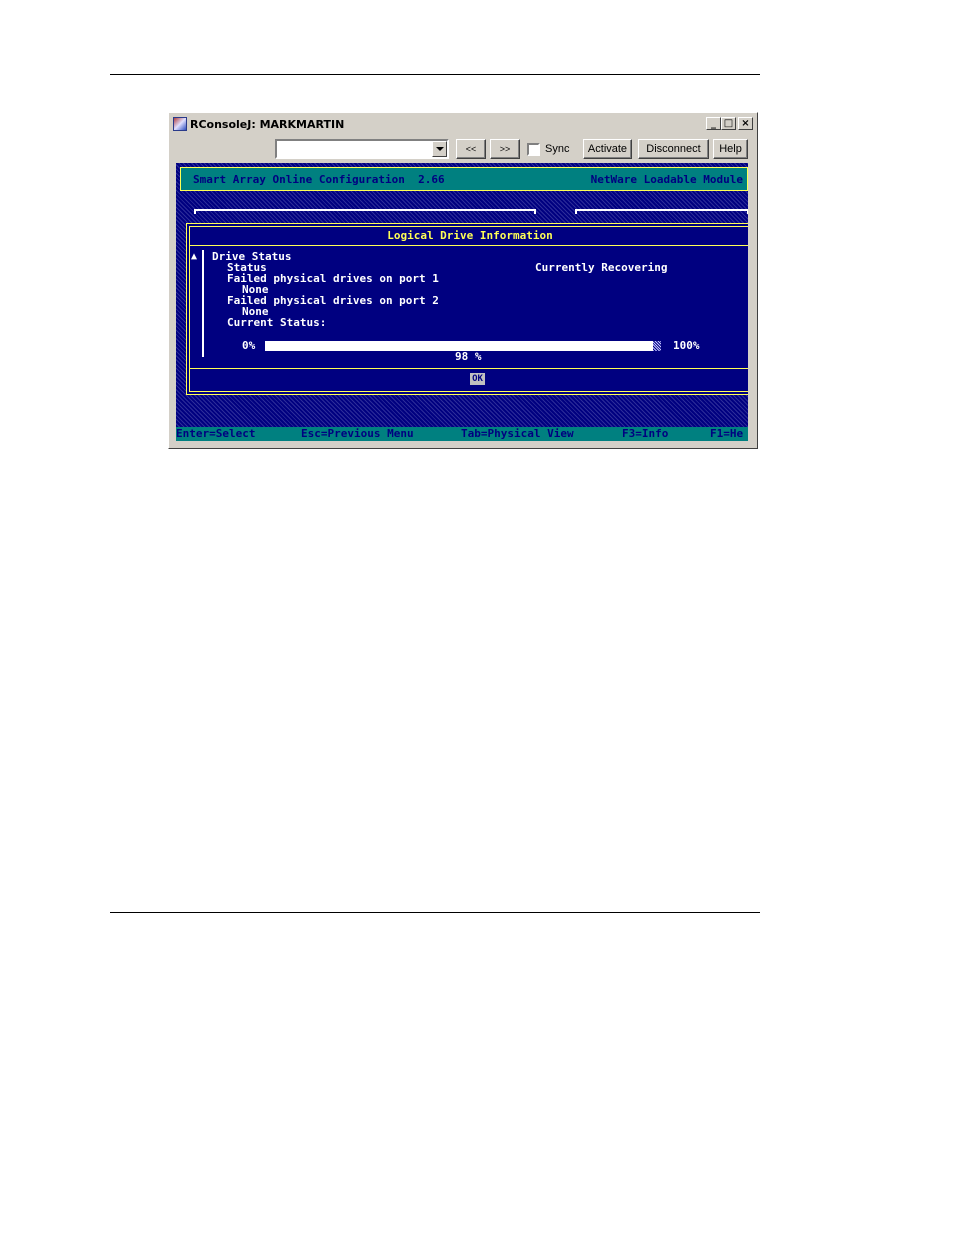  What do you see at coordinates (601, 267) in the screenshot?
I see `status-value: Currently Recovering` at bounding box center [601, 267].